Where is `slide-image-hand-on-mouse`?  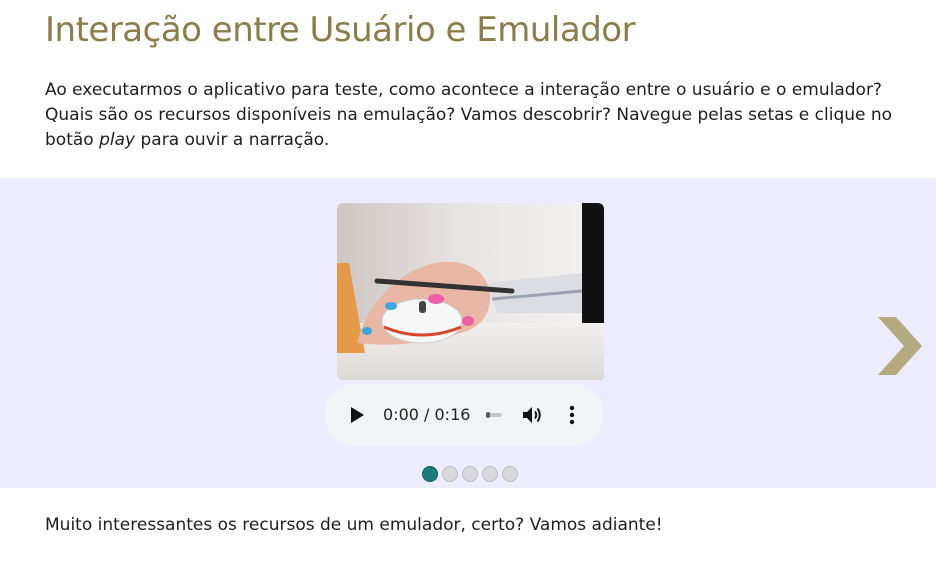 slide-image-hand-on-mouse is located at coordinates (470, 291).